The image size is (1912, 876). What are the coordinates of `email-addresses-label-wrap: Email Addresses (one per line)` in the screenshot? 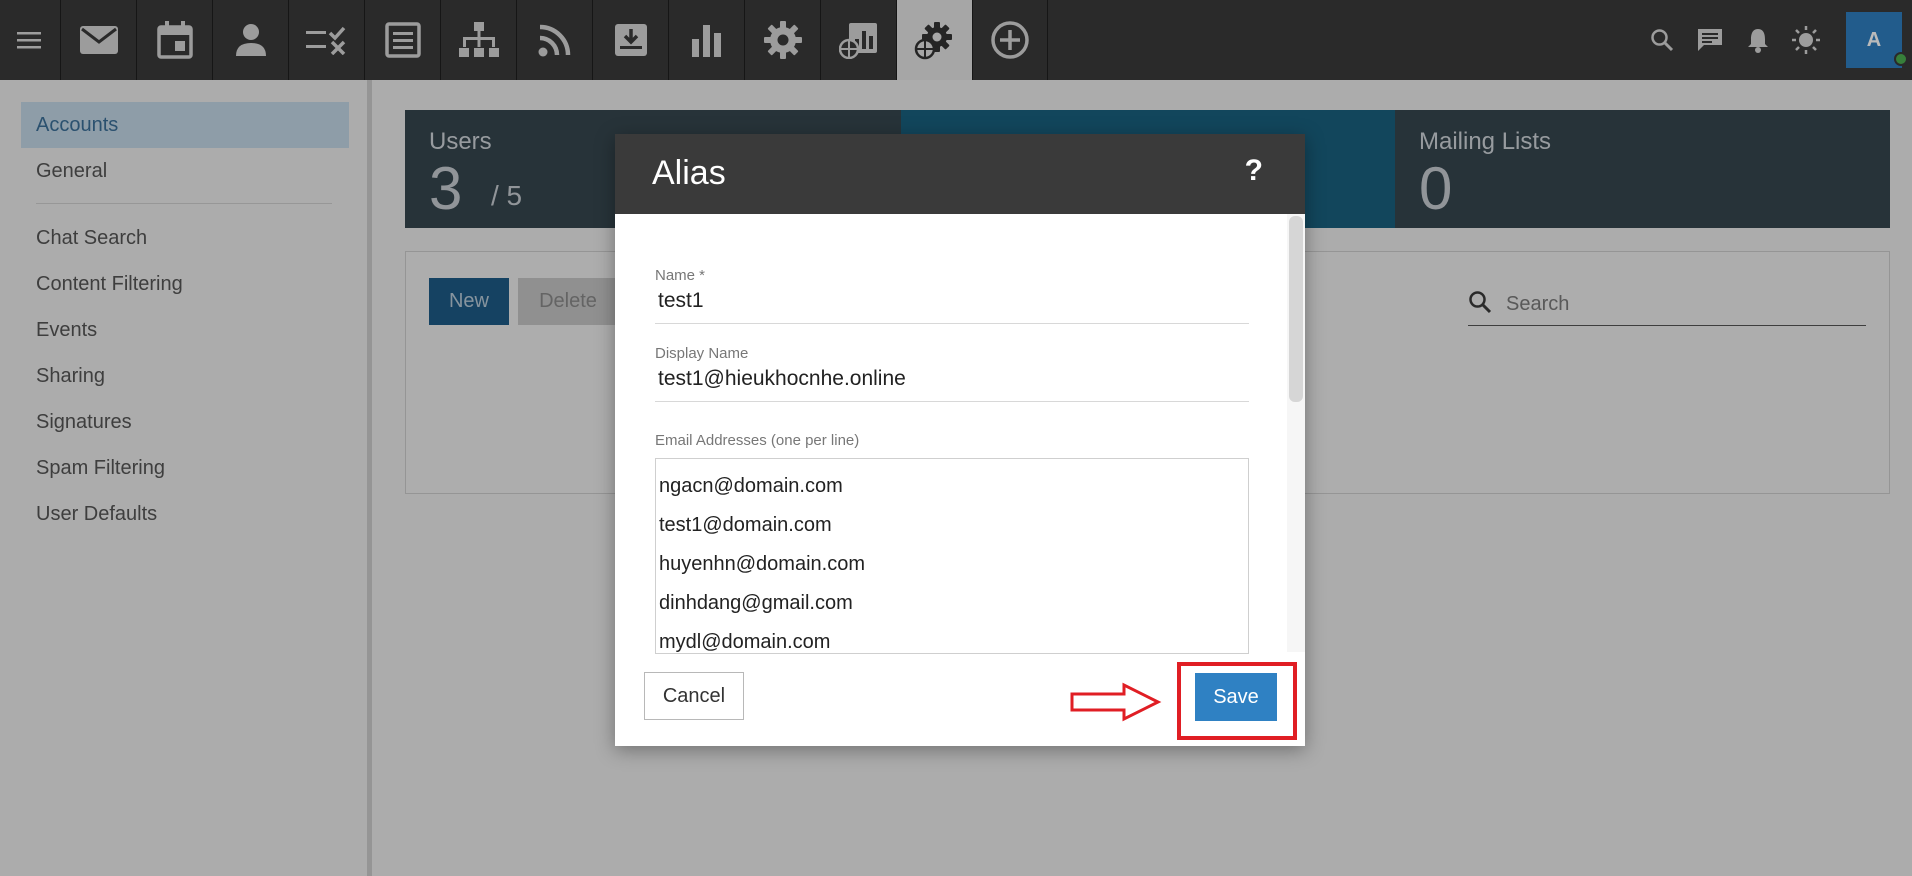 It's located at (952, 440).